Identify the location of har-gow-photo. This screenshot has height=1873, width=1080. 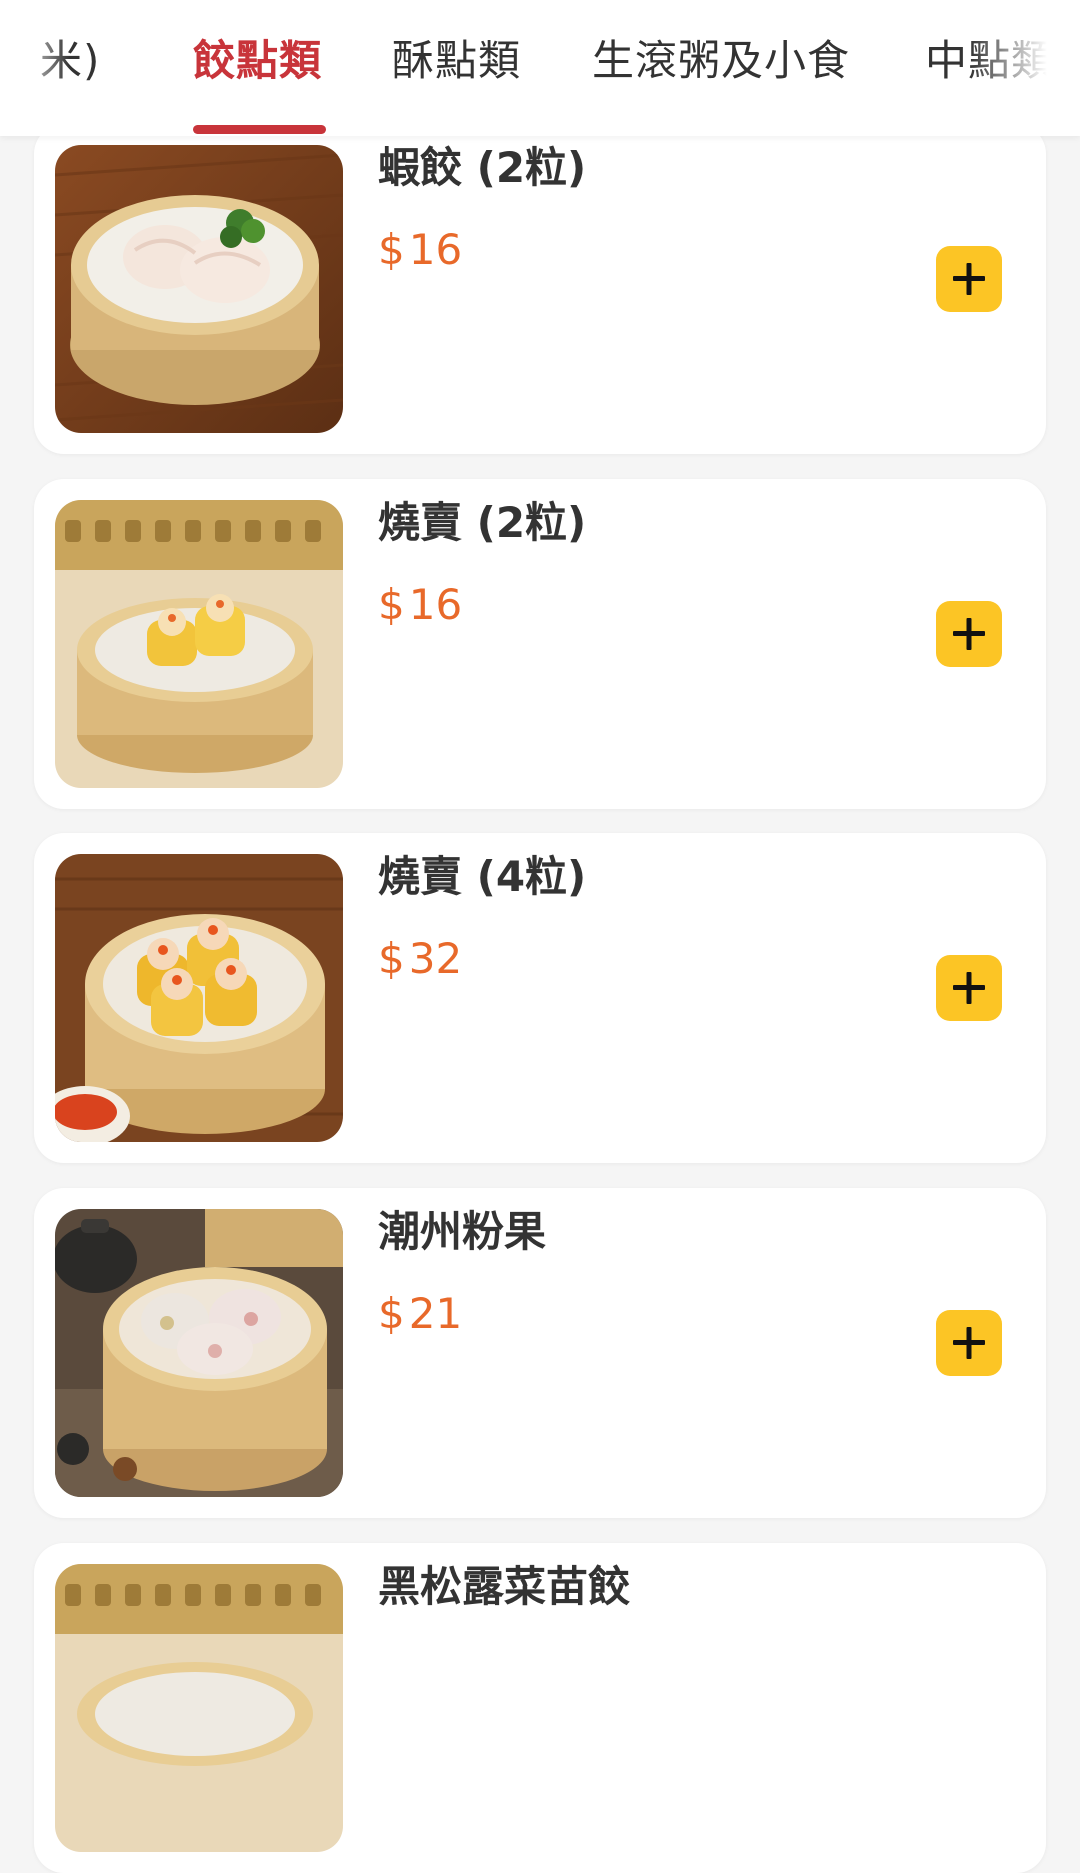
(199, 289).